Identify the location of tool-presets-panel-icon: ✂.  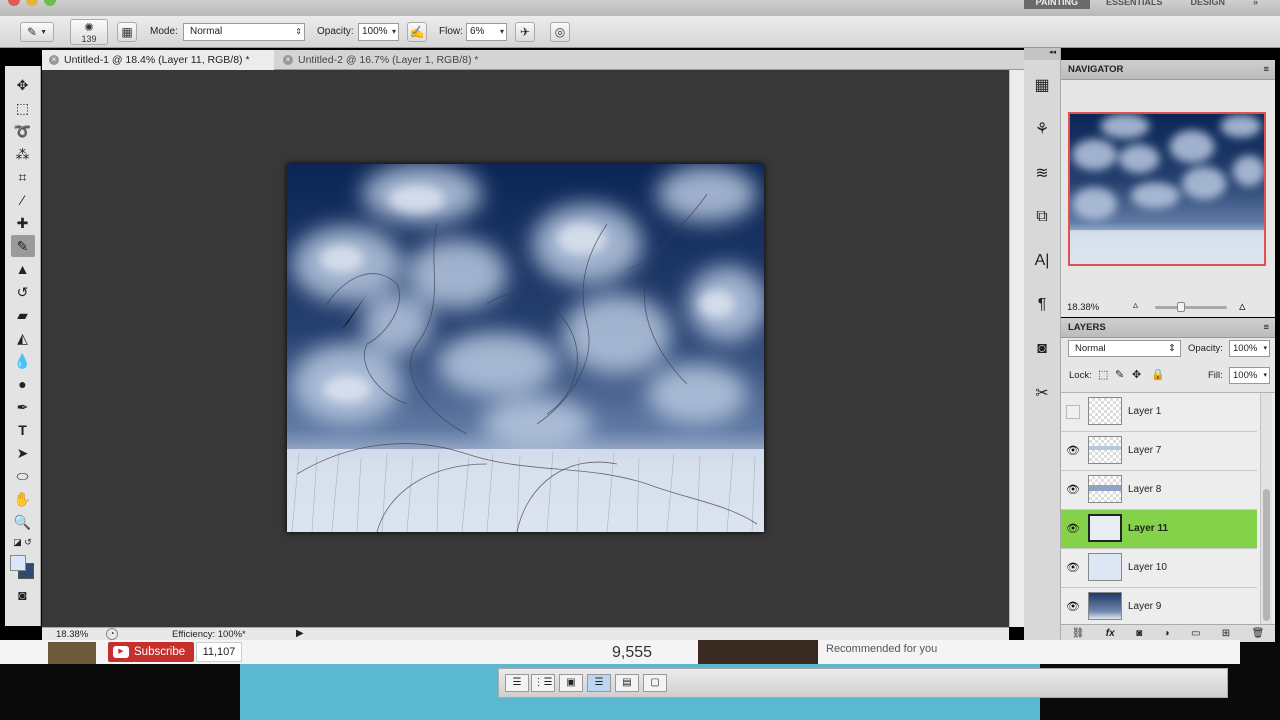
(1042, 393).